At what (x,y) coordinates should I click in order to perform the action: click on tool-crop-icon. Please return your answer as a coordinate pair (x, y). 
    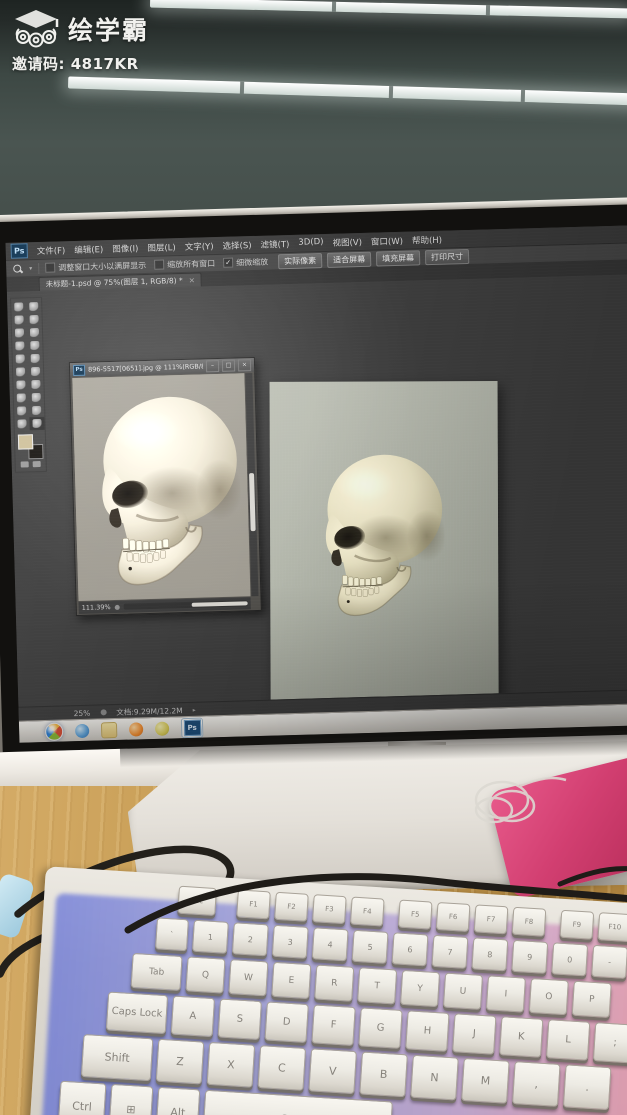
    Looking at the image, I should click on (19, 332).